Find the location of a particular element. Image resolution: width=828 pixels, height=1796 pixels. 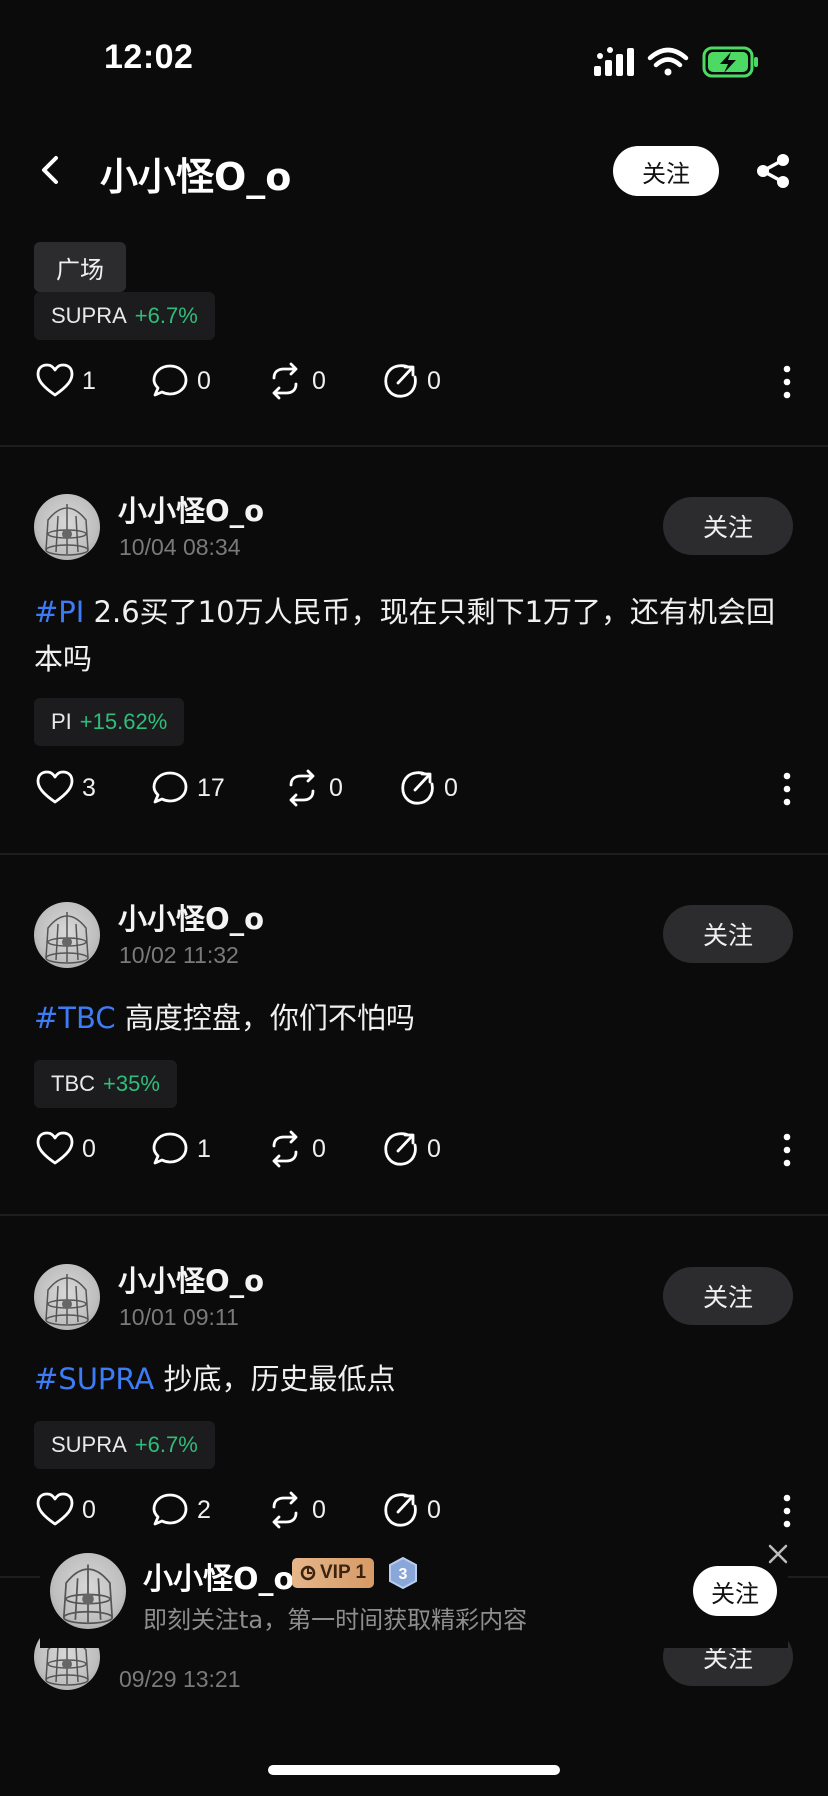

like-button: 3 is located at coordinates (66, 788).